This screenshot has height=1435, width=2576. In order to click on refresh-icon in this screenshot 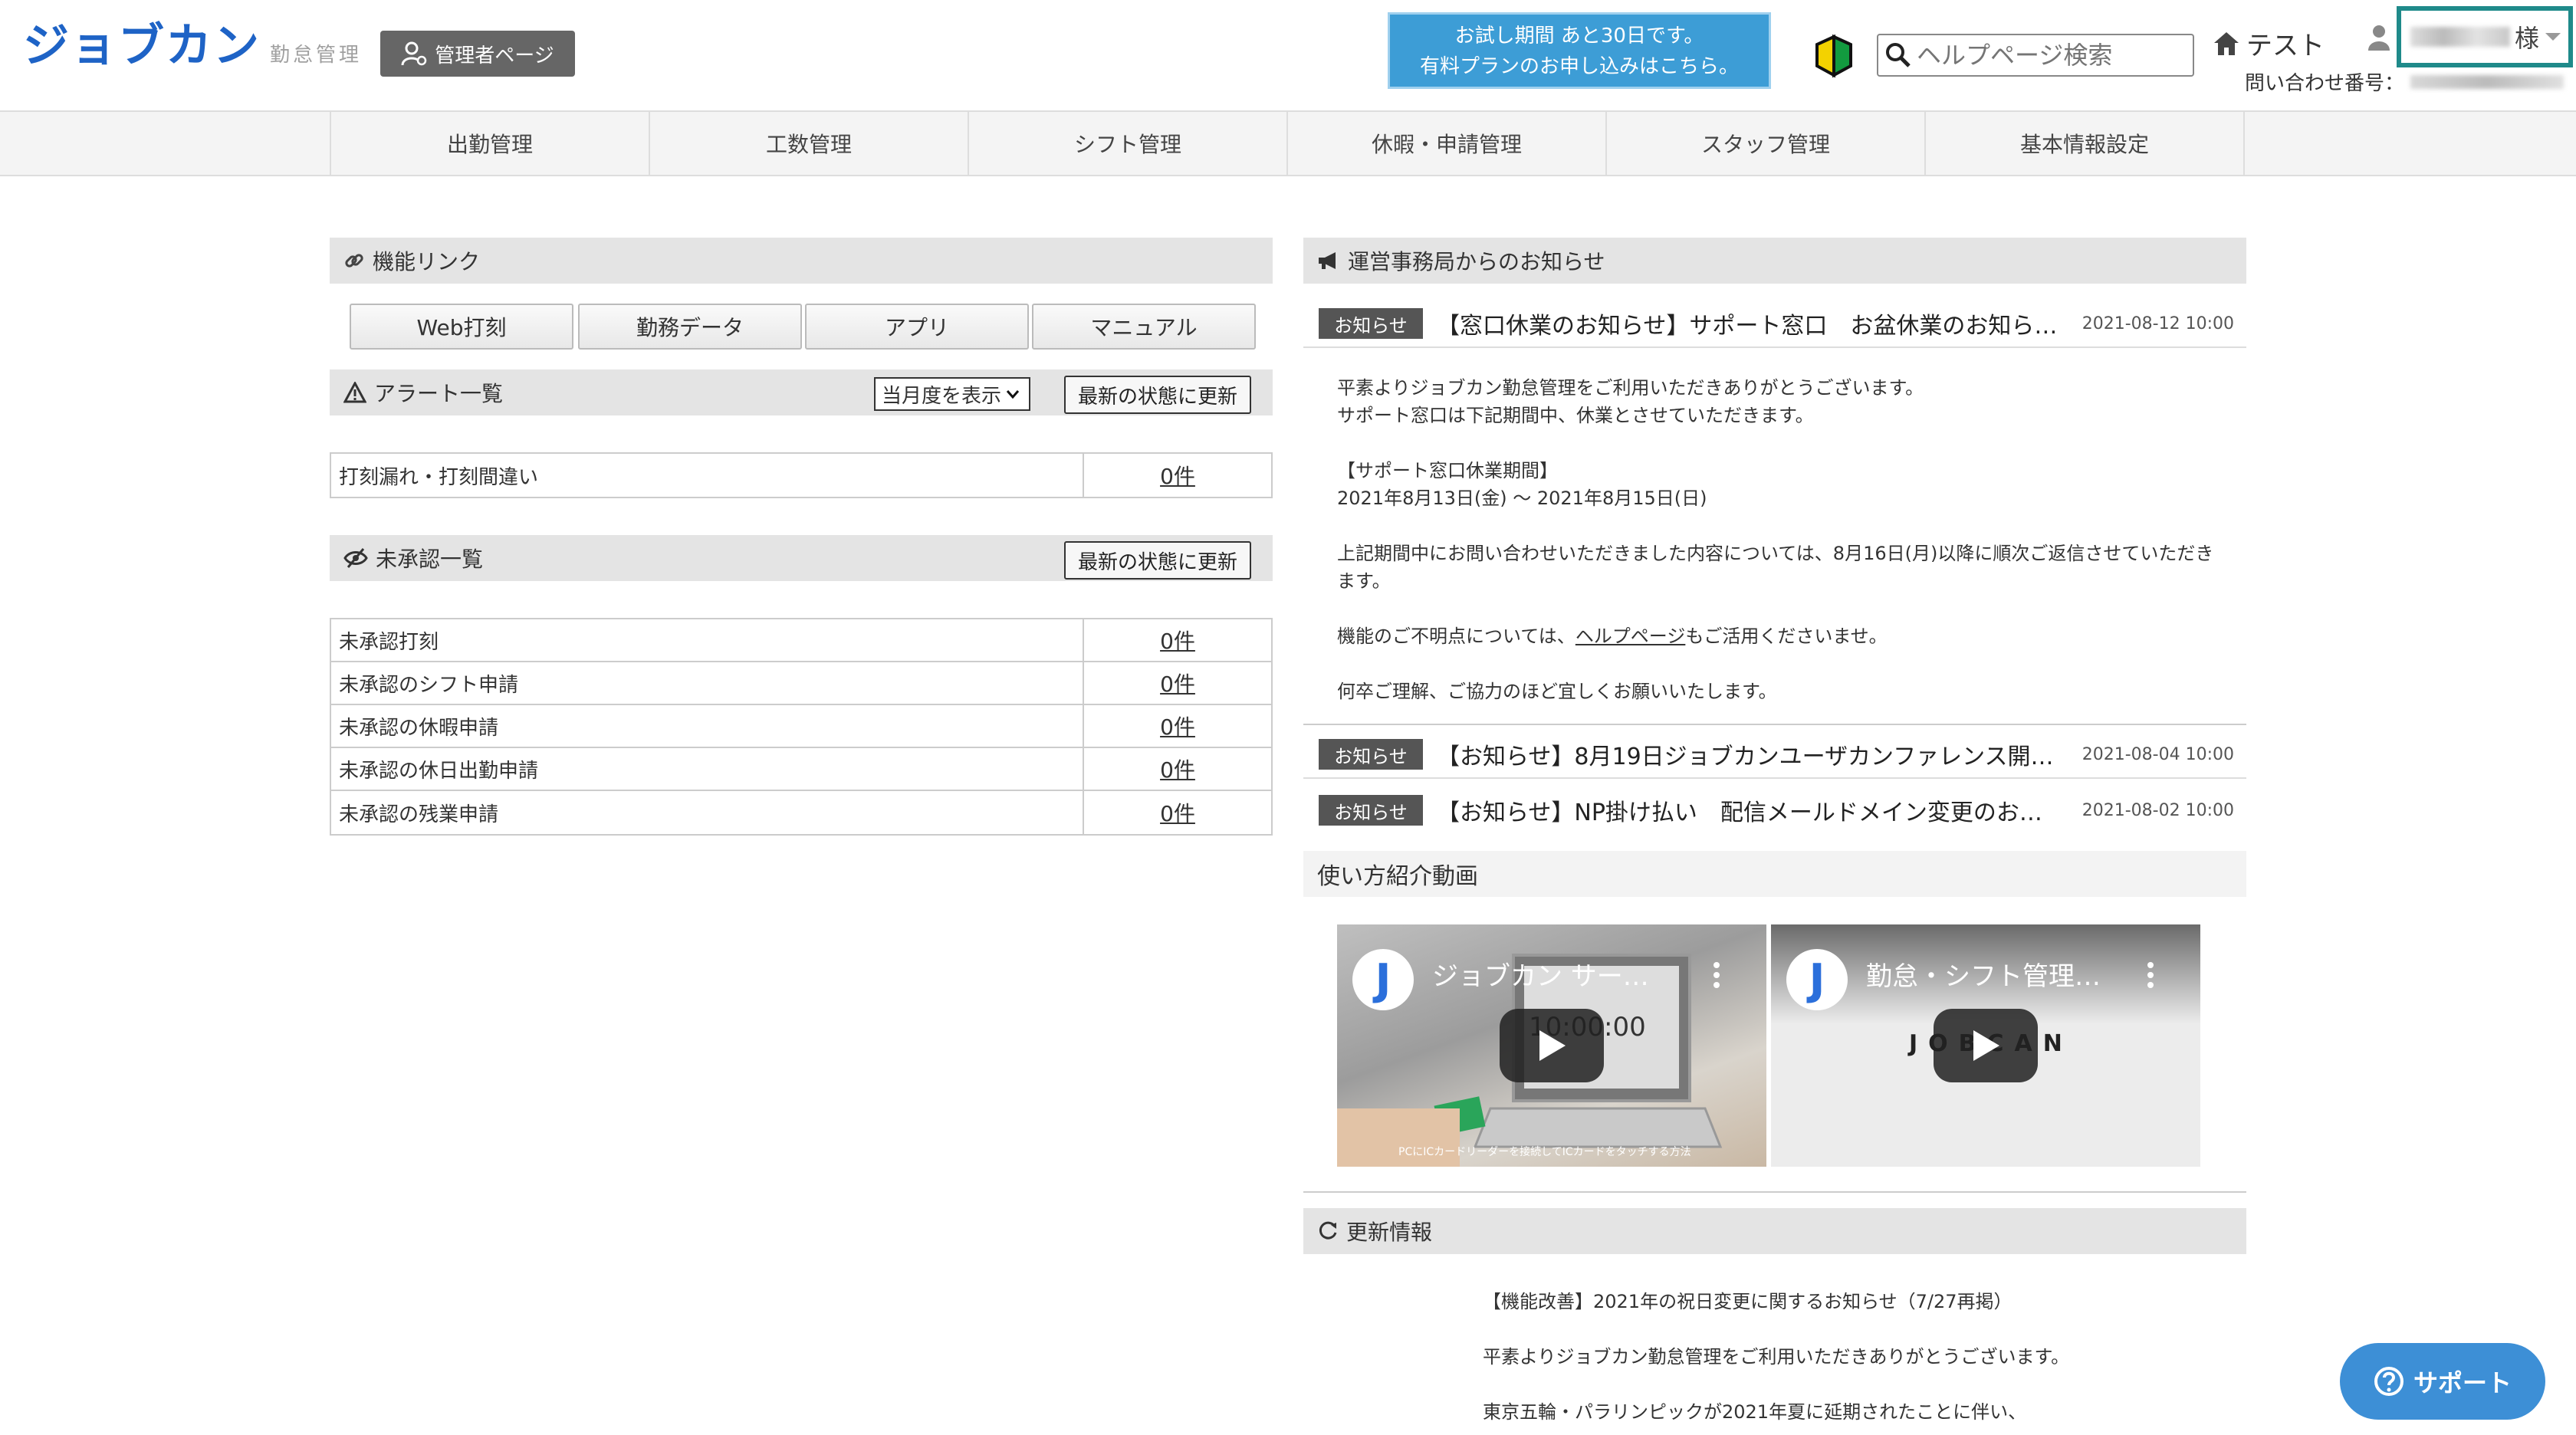, I will do `click(1328, 1231)`.